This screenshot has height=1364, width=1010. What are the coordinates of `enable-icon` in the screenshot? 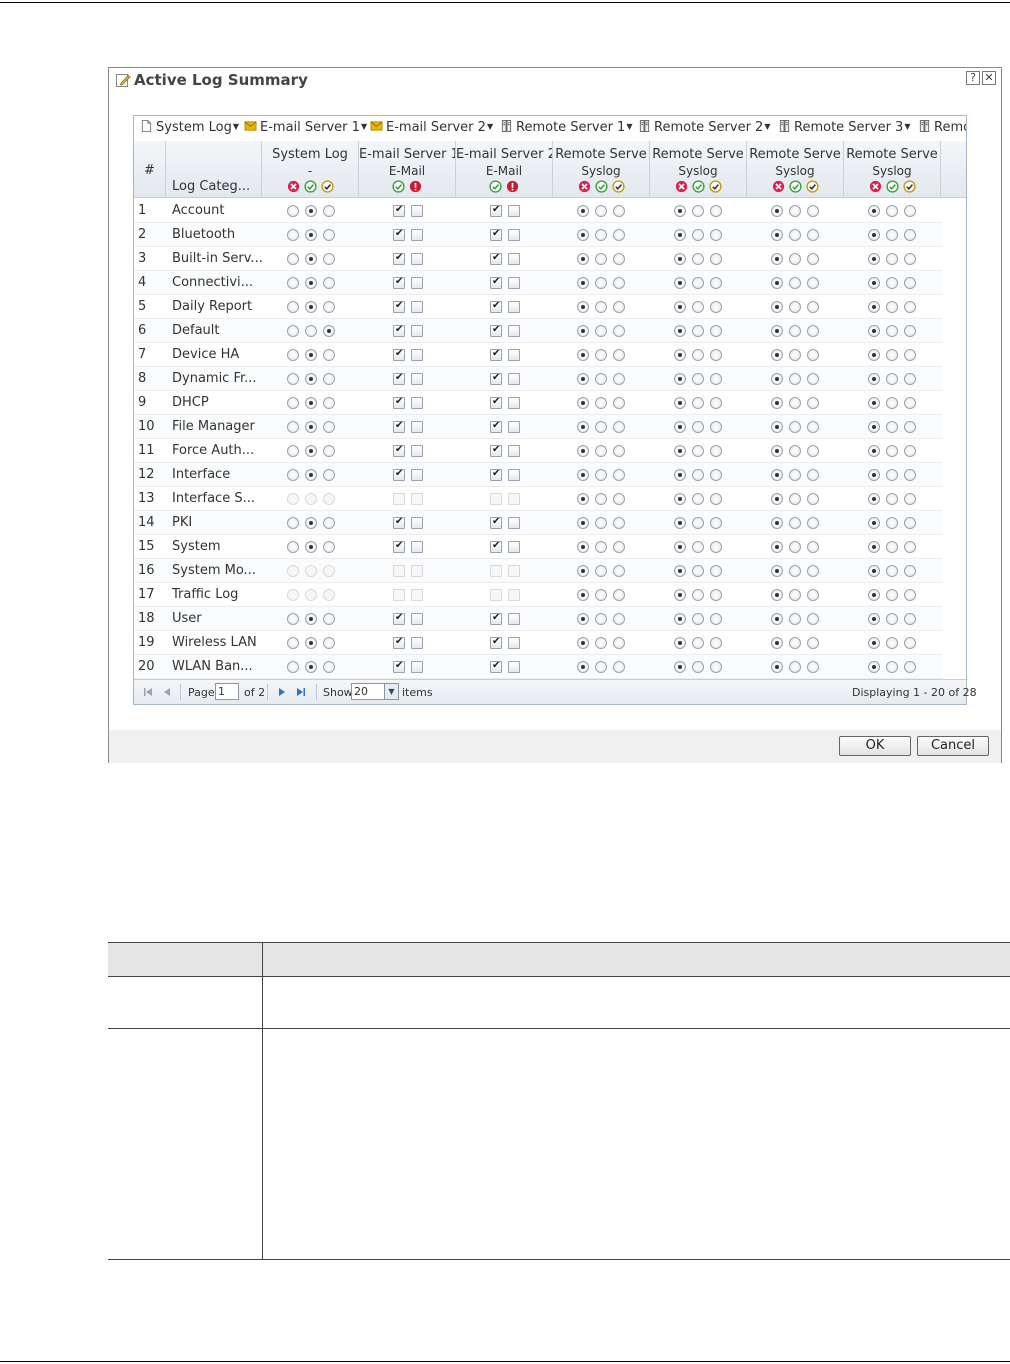 It's located at (601, 186).